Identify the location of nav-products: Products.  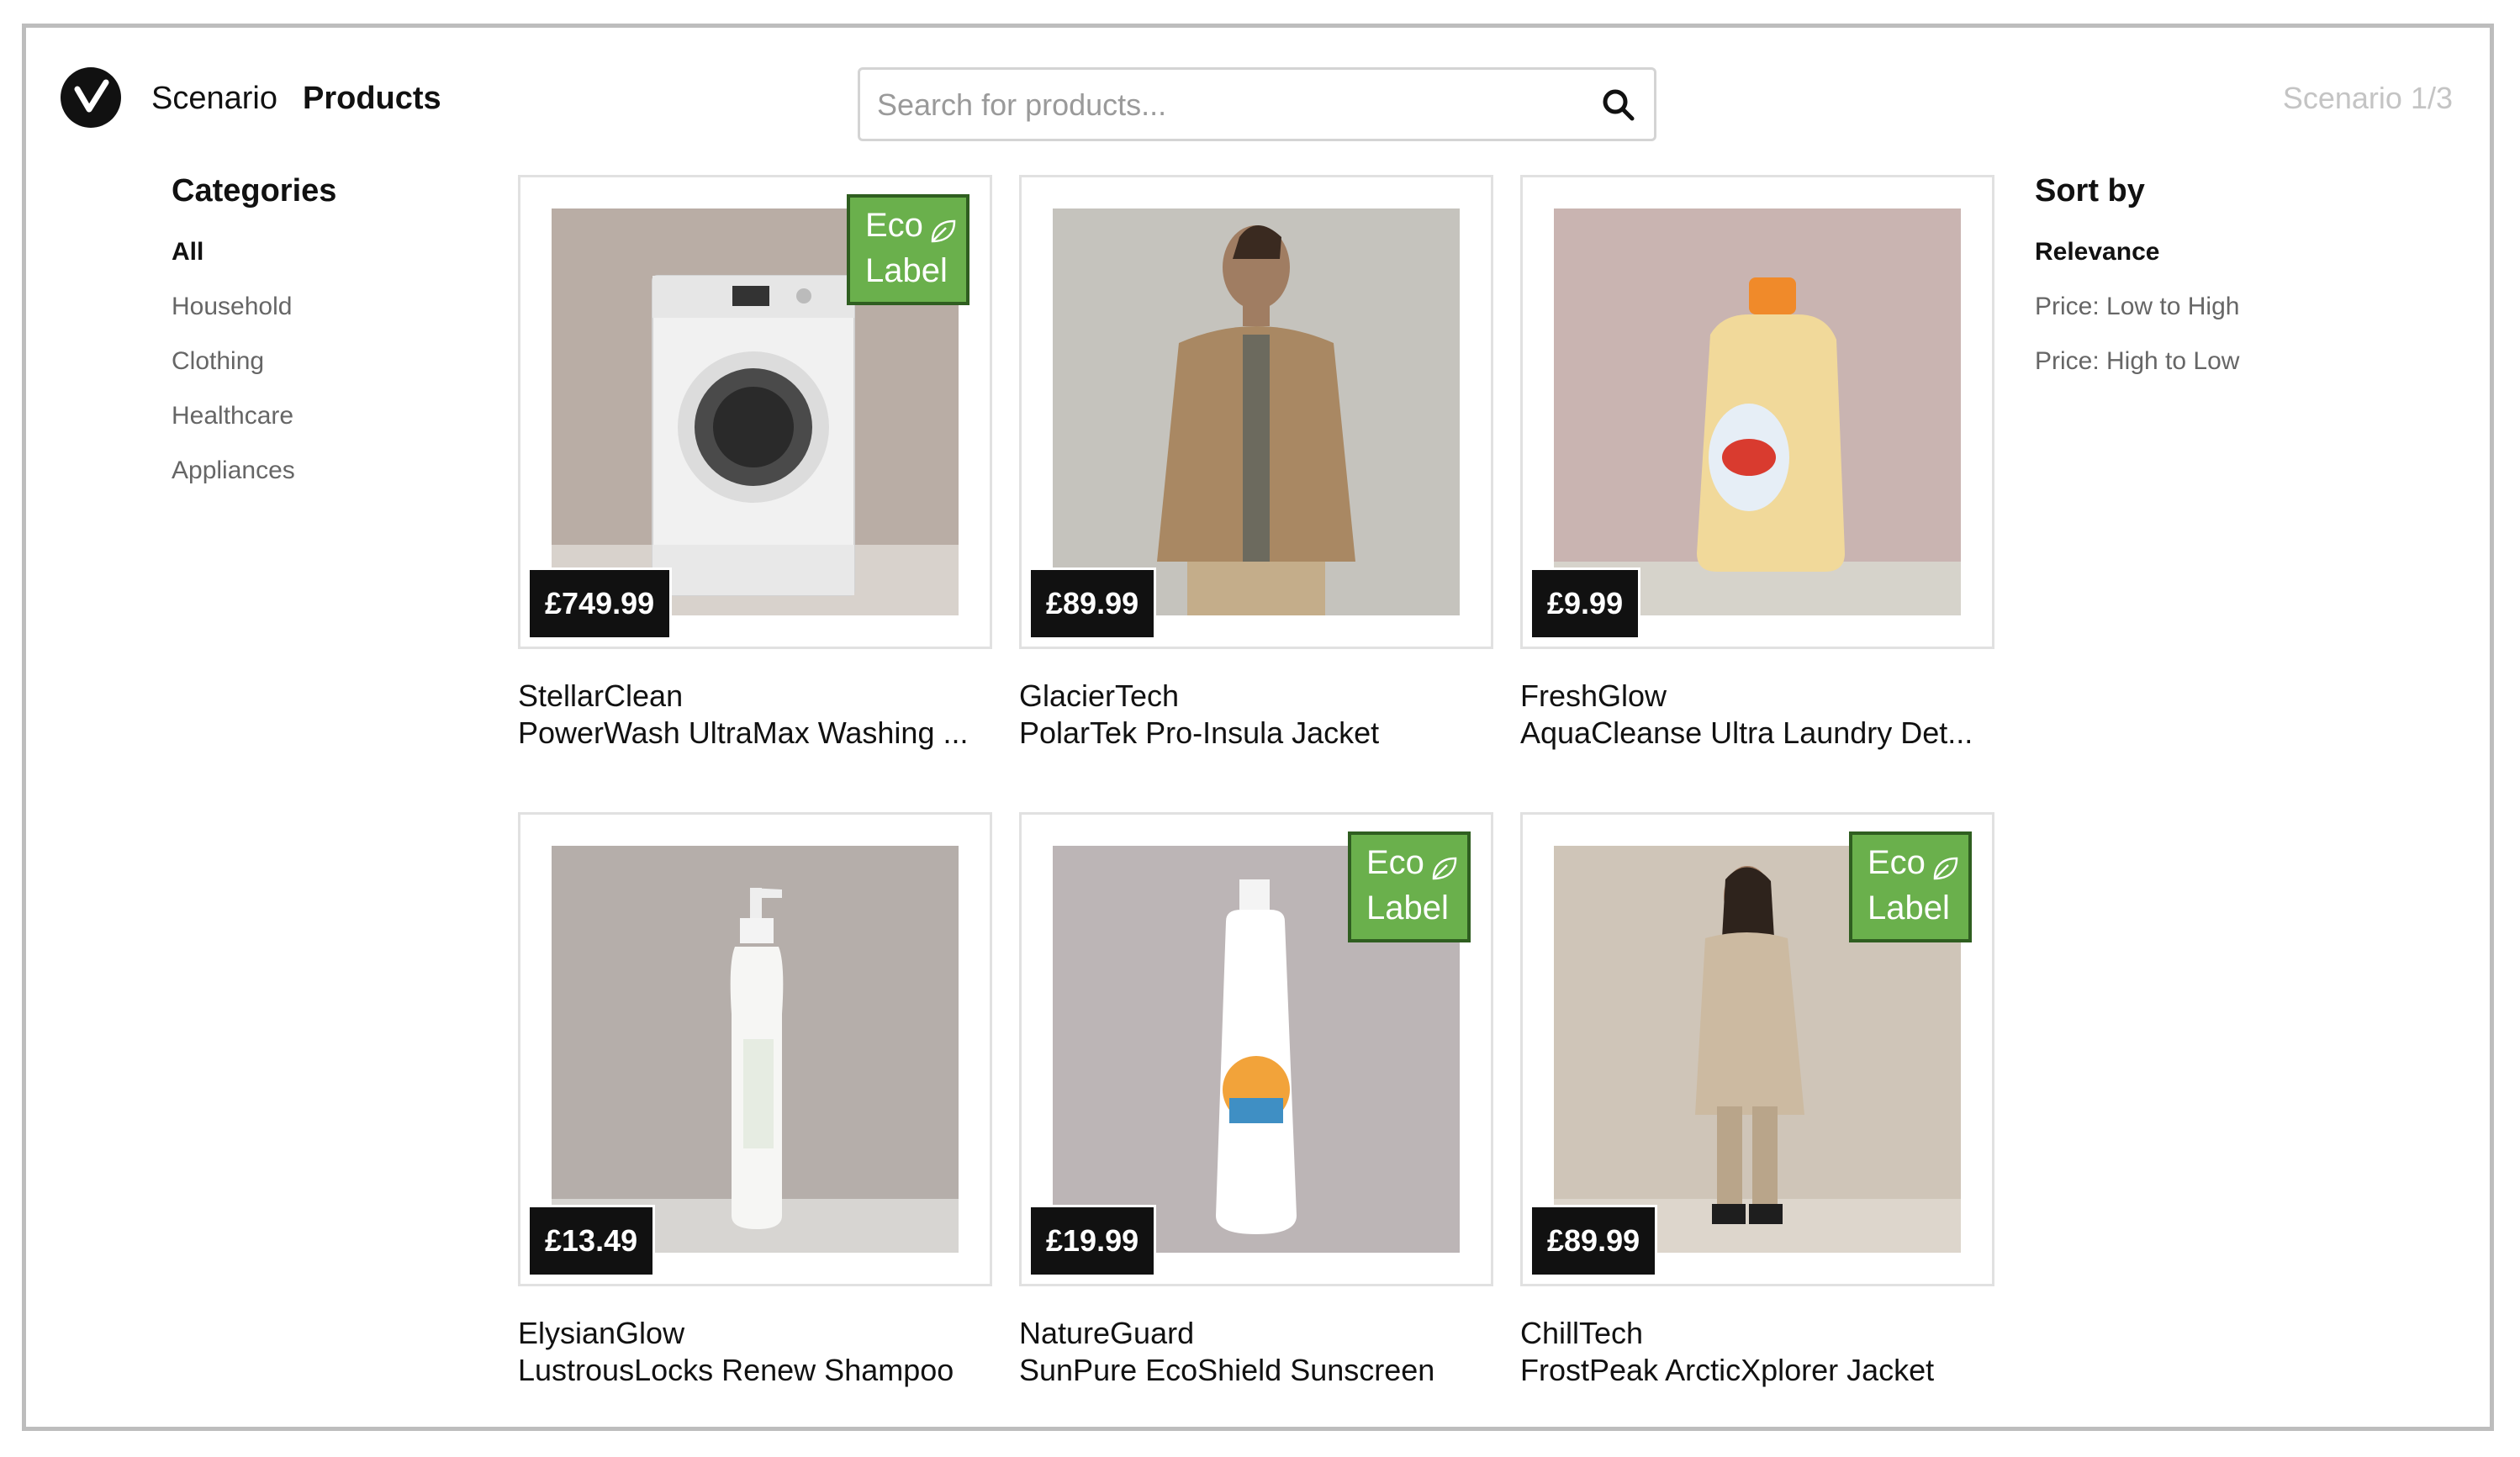
(372, 99).